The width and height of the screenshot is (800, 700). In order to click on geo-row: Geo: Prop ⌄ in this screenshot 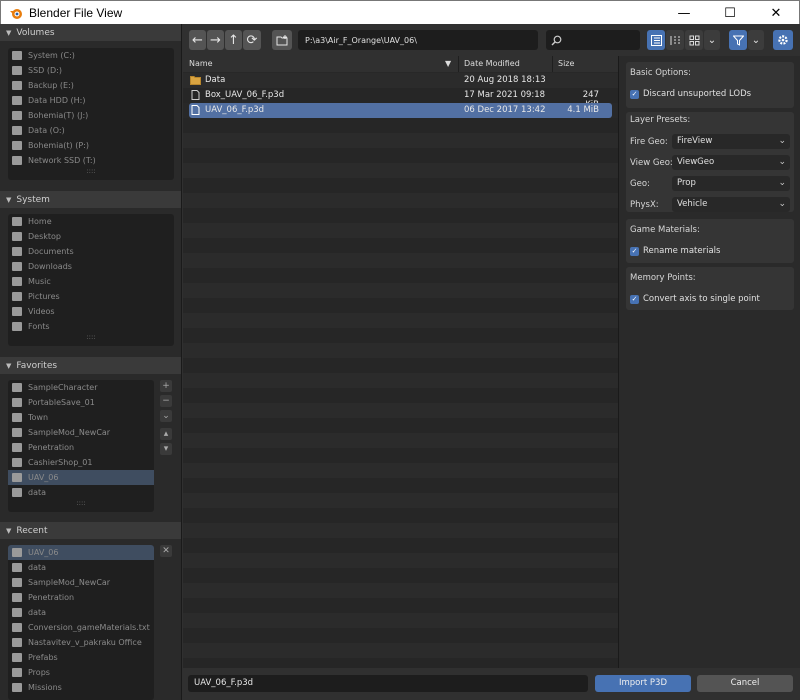, I will do `click(710, 183)`.